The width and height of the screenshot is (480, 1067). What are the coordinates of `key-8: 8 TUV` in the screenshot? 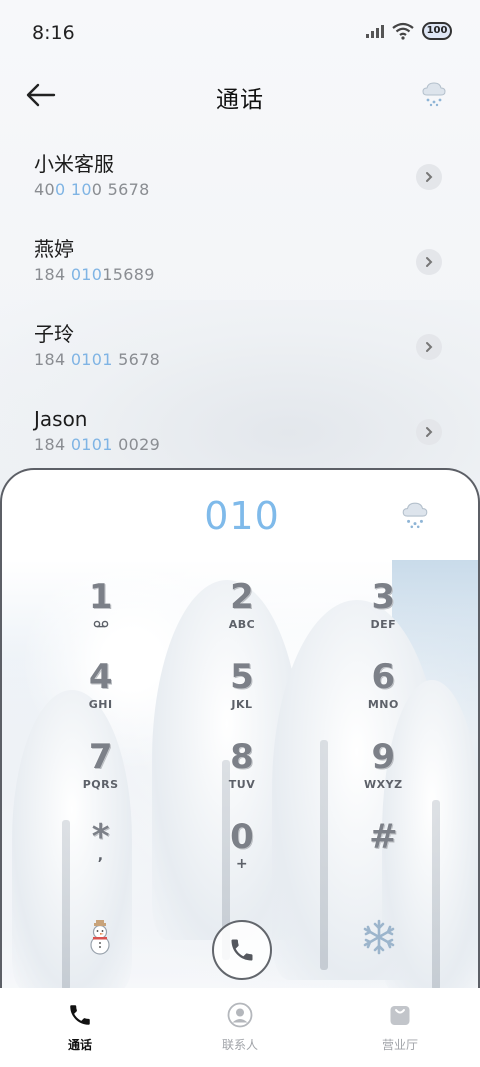 It's located at (241, 778).